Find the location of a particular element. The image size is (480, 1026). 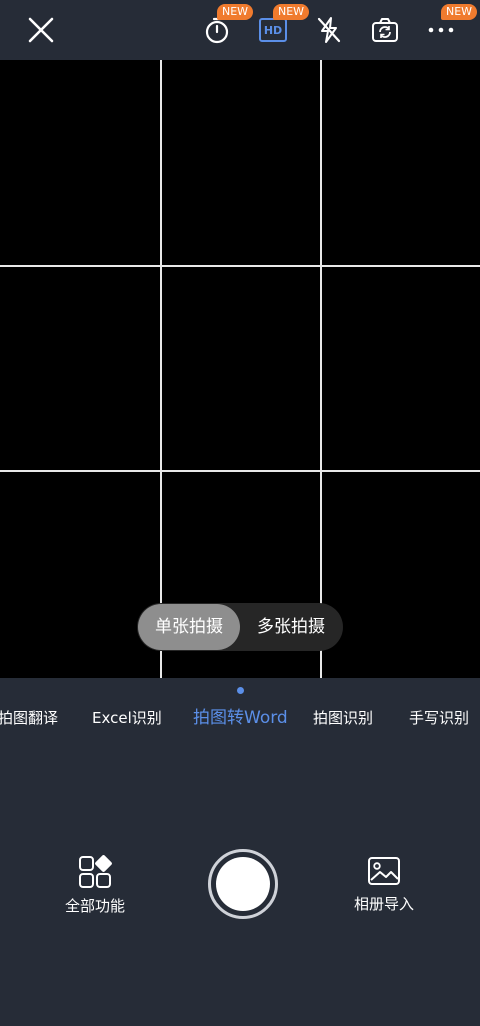

function-tabs: 拍图翻译 Excel识别 拍图转Word 拍图识别 手写识别 is located at coordinates (240, 718).